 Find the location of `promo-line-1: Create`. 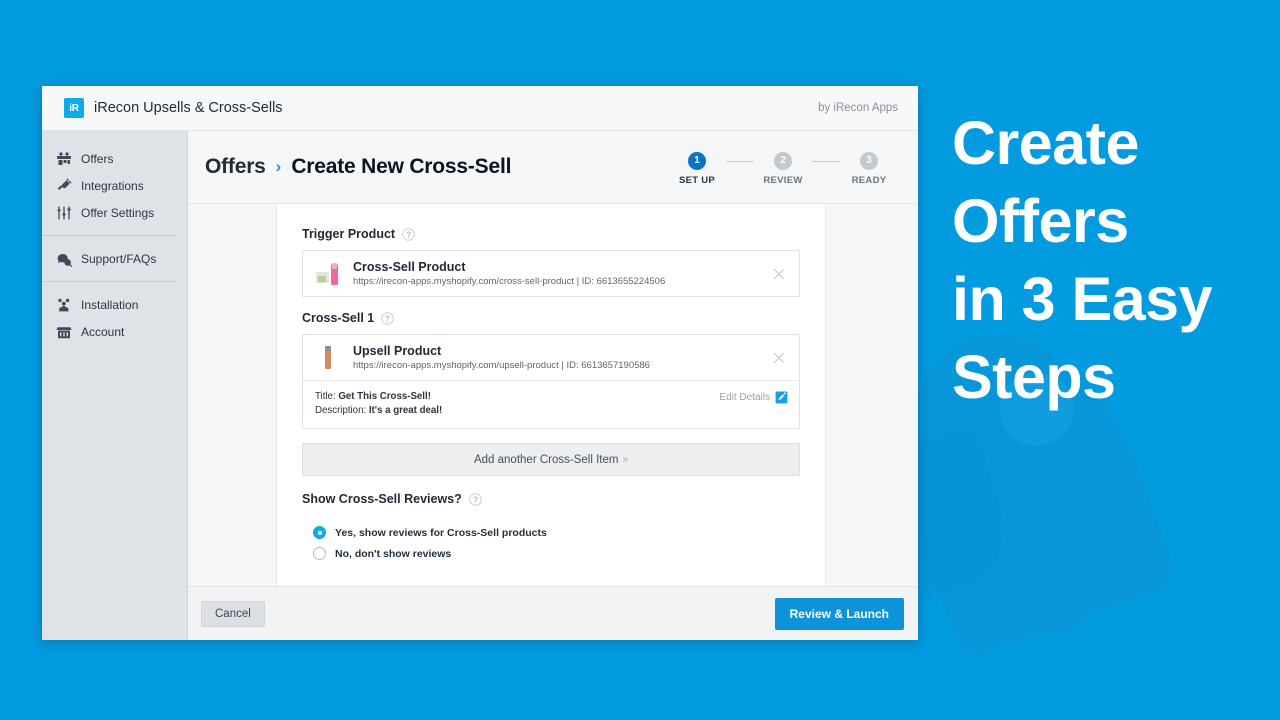

promo-line-1: Create is located at coordinates (1045, 143).